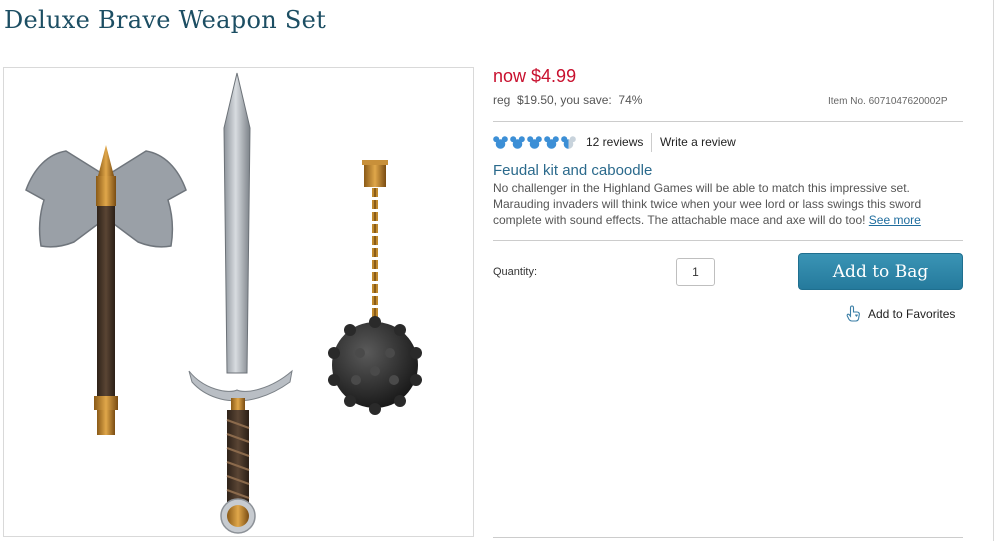 The height and width of the screenshot is (541, 999). I want to click on sale-price: now $4.99, so click(534, 76).